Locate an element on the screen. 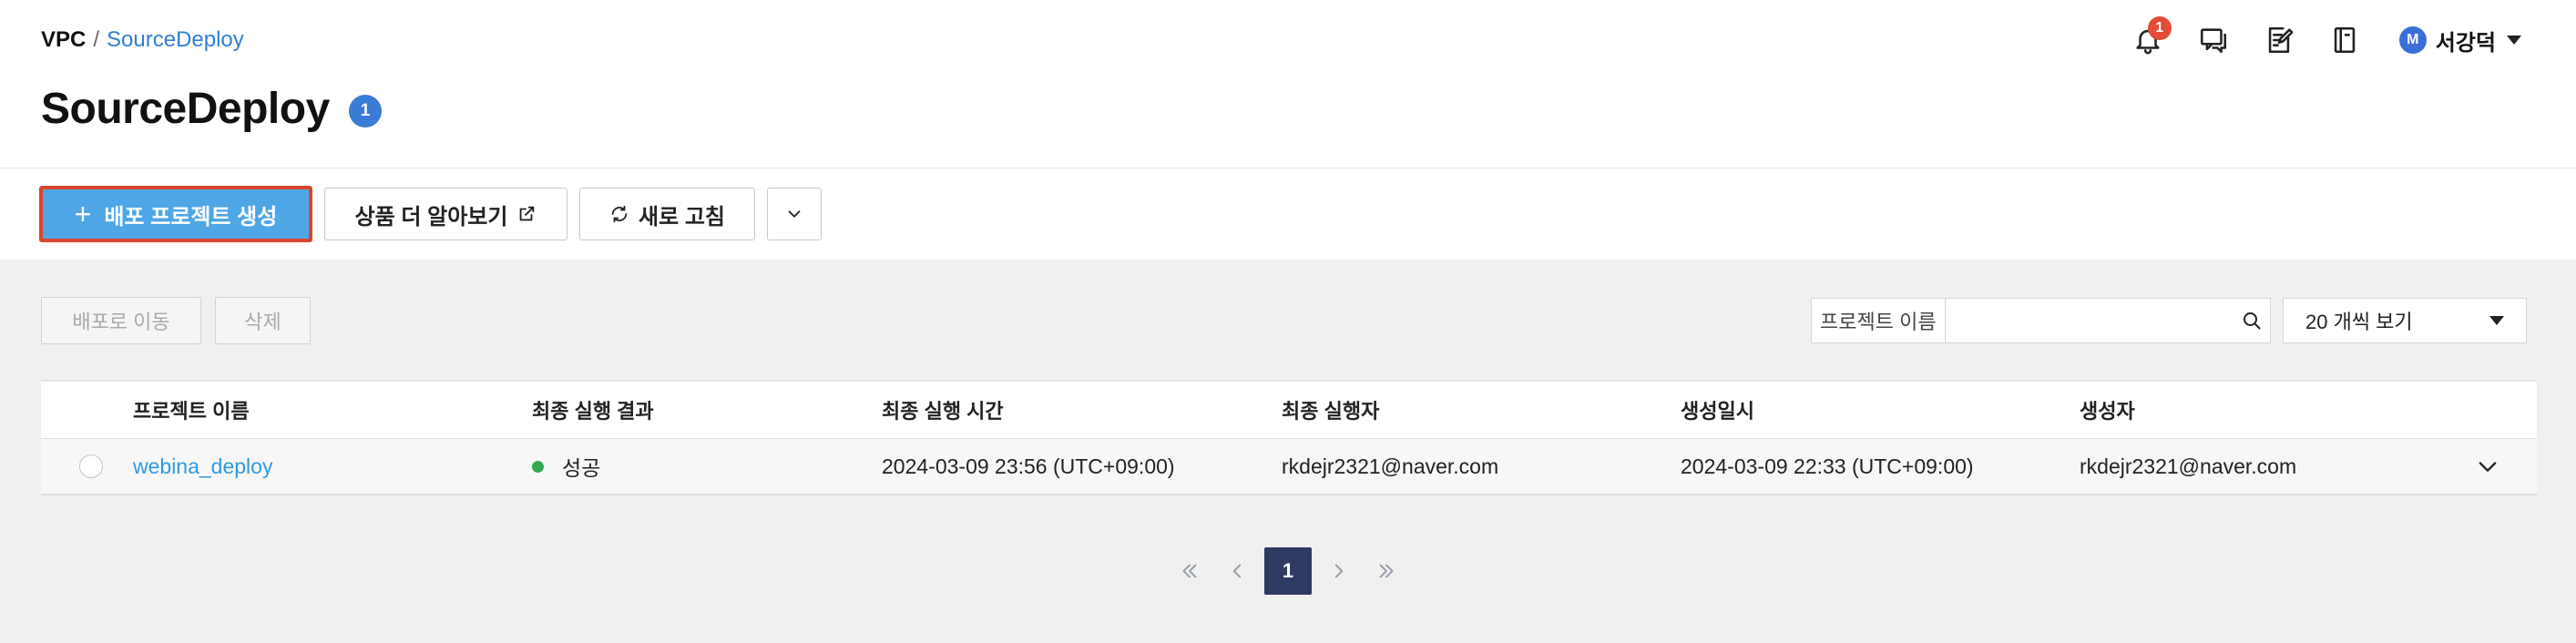 This screenshot has width=2576, height=643. book-button is located at coordinates (2344, 40).